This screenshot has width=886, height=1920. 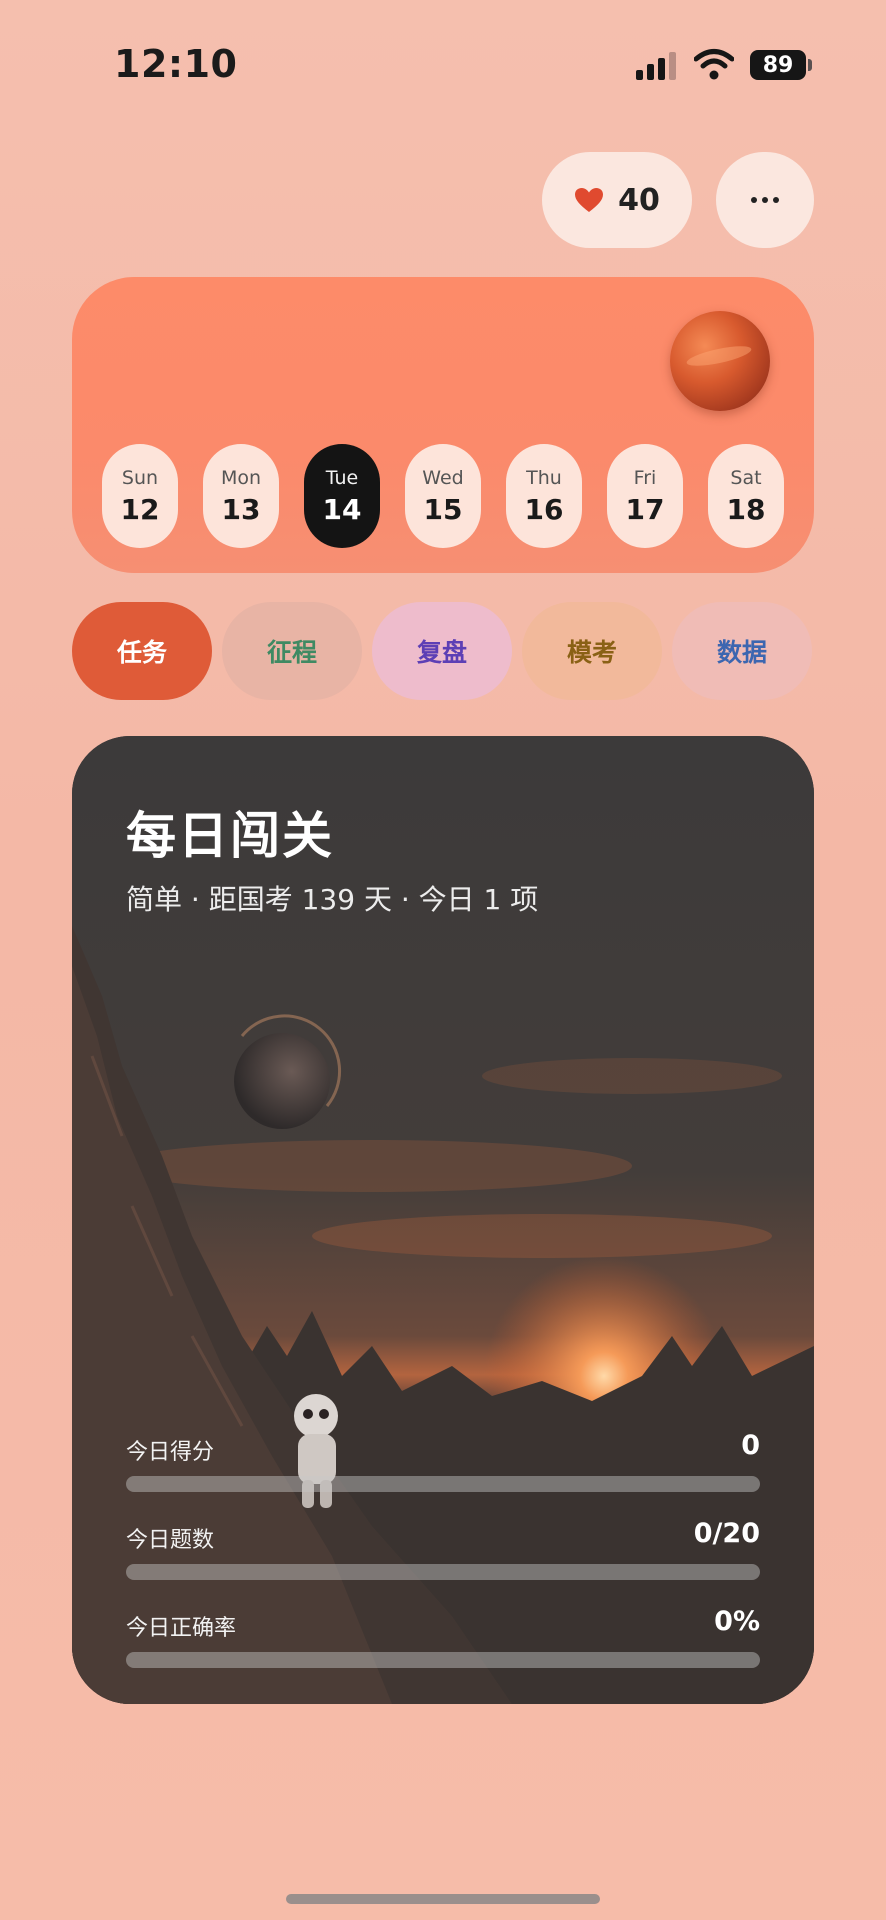 I want to click on day-name: Sat, so click(x=746, y=477).